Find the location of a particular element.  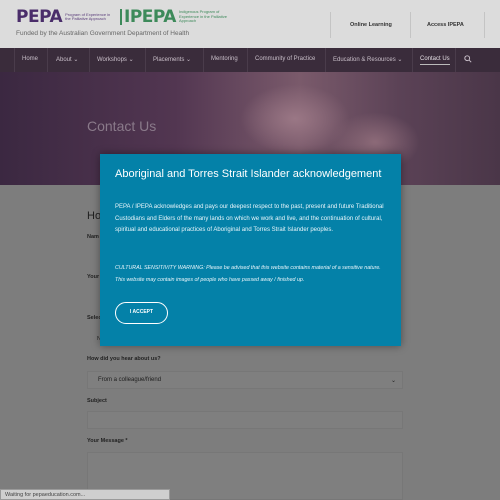

form-heading: Ho is located at coordinates (94, 216).